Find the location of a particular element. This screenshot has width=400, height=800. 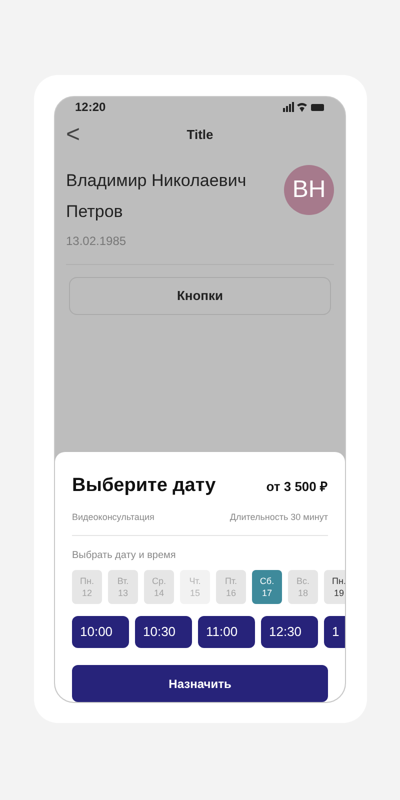

service-type: Видеоконсультация is located at coordinates (113, 517).